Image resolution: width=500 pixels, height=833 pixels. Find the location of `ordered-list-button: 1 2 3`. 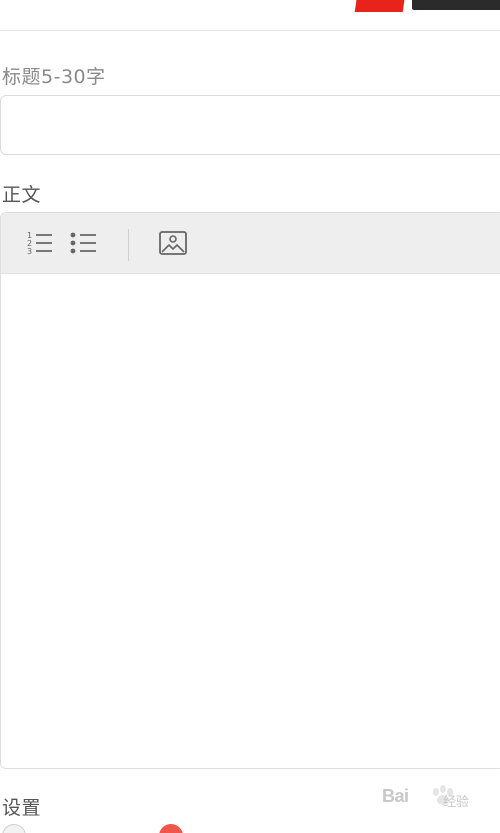

ordered-list-button: 1 2 3 is located at coordinates (39, 243).